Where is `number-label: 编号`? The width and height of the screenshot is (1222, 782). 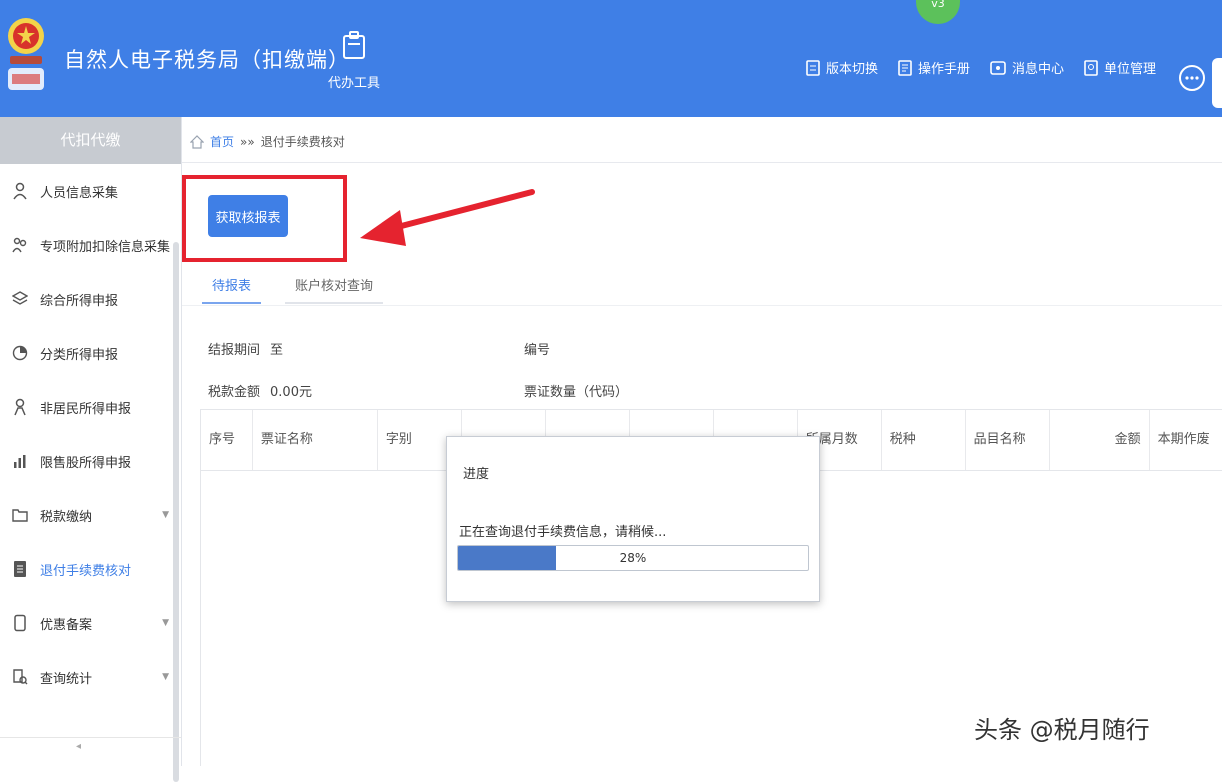 number-label: 编号 is located at coordinates (537, 350).